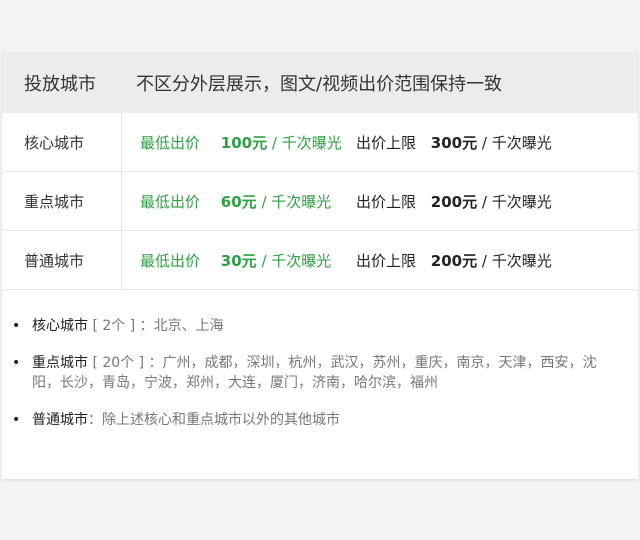 The height and width of the screenshot is (540, 640). Describe the element at coordinates (60, 363) in the screenshot. I see `note-label: 重点城市` at that location.